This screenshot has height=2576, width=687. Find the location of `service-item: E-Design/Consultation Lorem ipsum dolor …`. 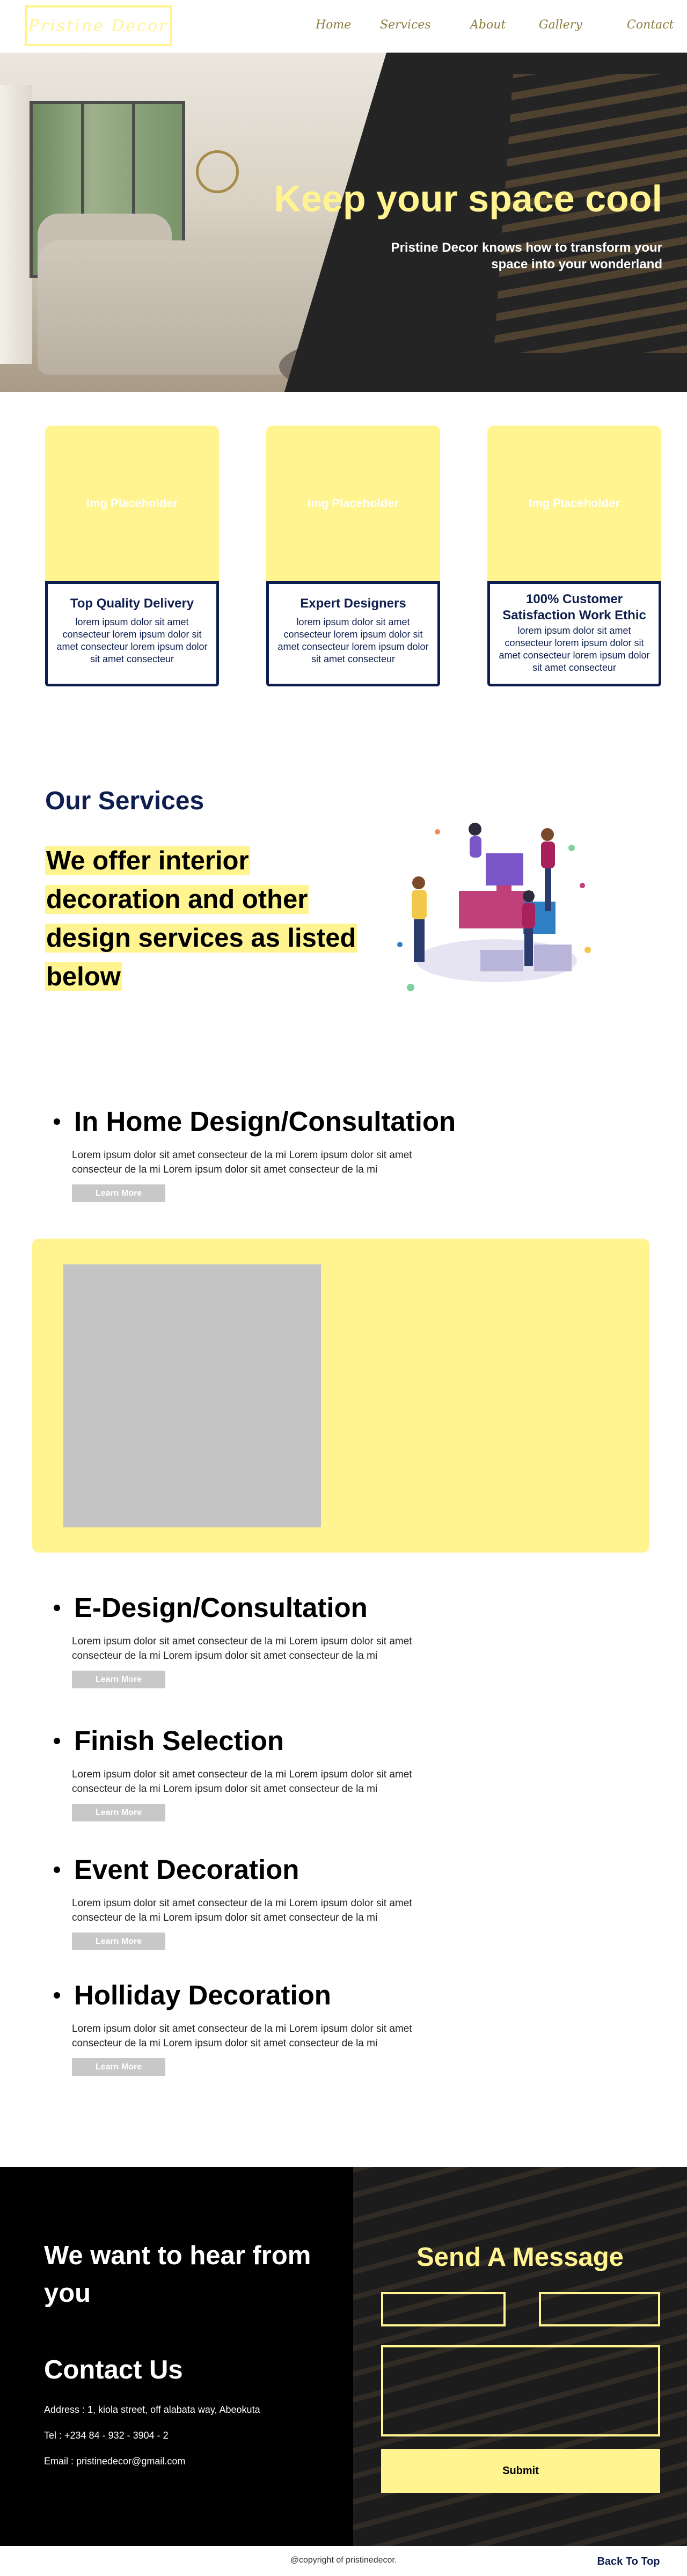

service-item: E-Design/Consultation Lorem ipsum dolor … is located at coordinates (259, 1640).